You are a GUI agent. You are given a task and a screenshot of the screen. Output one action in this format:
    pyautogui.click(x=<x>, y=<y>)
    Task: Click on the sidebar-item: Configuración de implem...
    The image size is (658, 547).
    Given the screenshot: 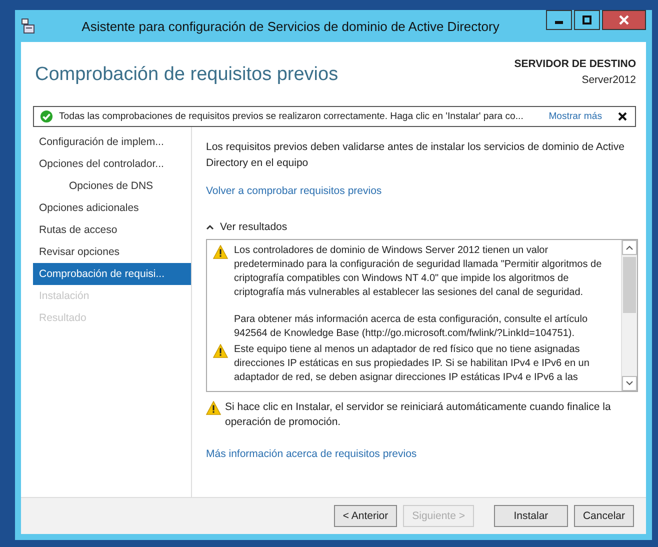 What is the action you would take?
    pyautogui.click(x=112, y=142)
    